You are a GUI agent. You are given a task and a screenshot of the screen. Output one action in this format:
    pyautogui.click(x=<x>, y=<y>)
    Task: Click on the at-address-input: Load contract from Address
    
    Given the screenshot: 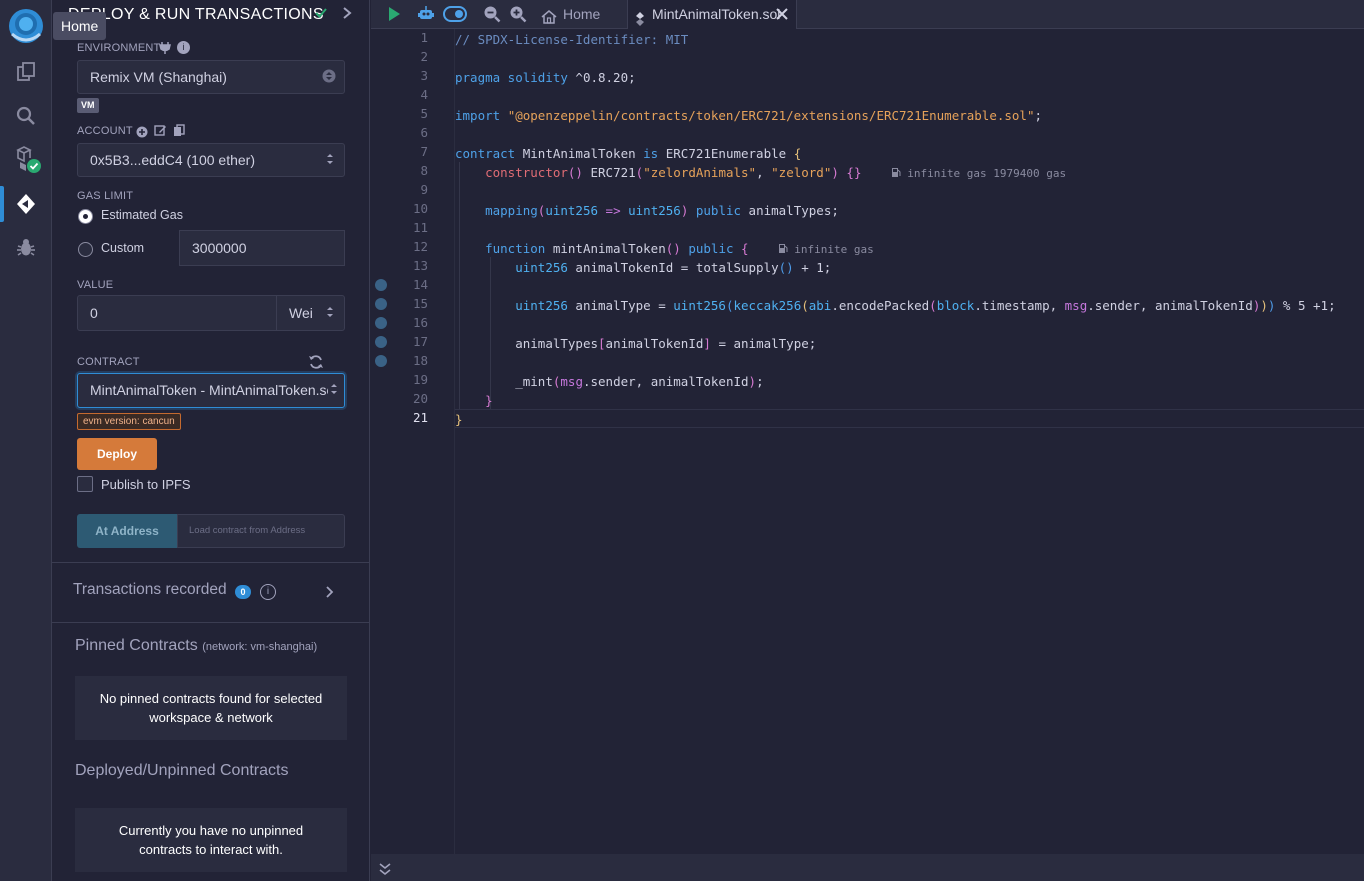 What is the action you would take?
    pyautogui.click(x=261, y=531)
    